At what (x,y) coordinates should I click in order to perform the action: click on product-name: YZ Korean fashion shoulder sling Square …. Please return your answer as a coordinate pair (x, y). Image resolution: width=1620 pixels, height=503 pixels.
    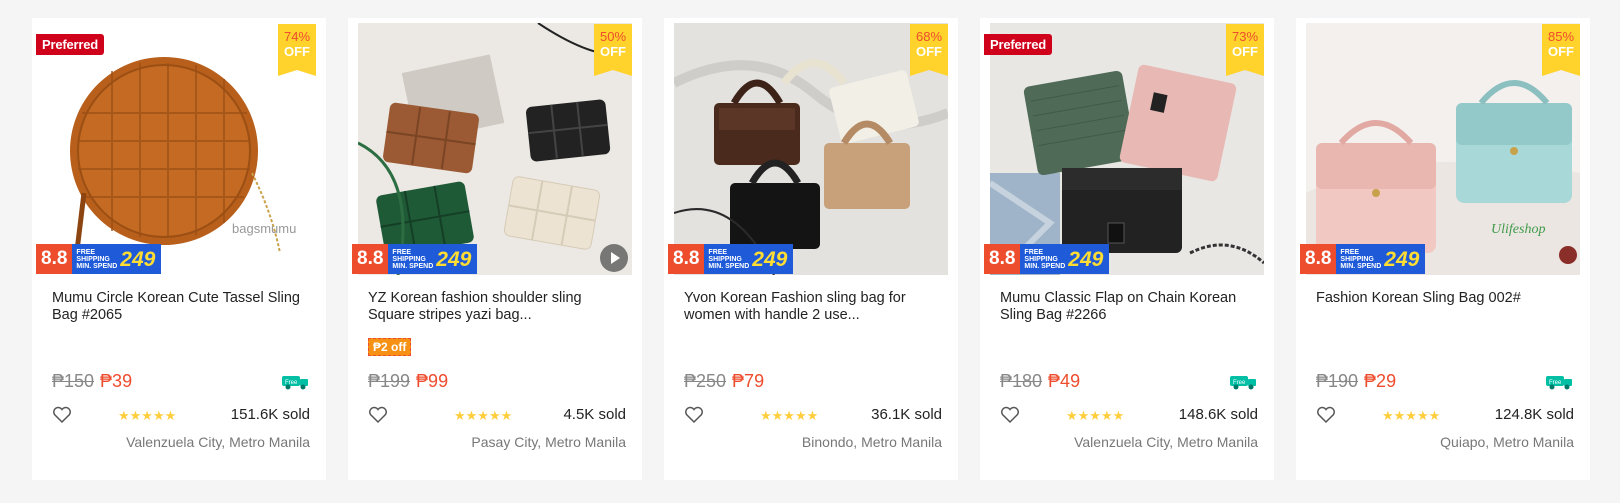
    Looking at the image, I should click on (498, 307).